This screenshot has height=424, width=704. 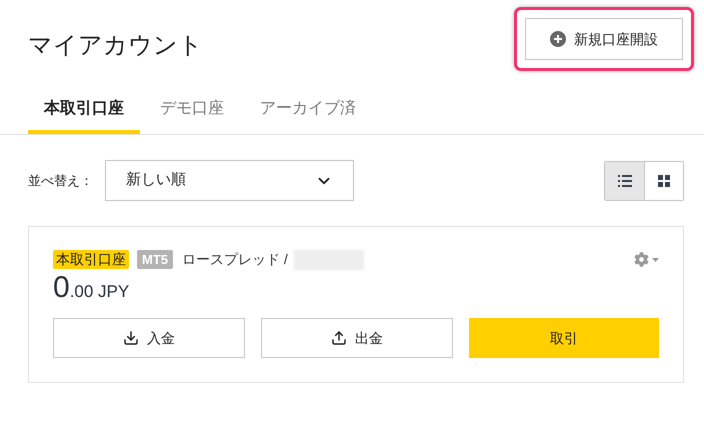 What do you see at coordinates (604, 39) in the screenshot?
I see `new-account-button: 新規口座開設` at bounding box center [604, 39].